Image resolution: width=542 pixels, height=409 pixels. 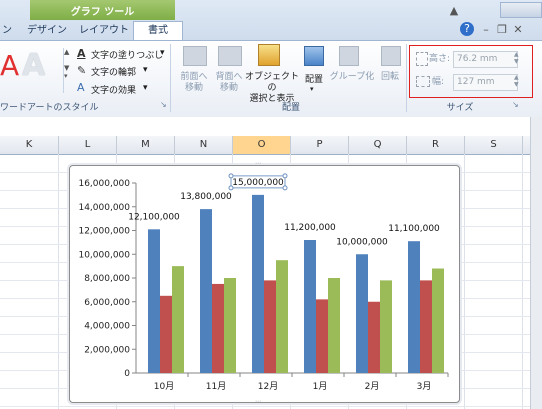 I want to click on tab-format: 書式, so click(x=158, y=31).